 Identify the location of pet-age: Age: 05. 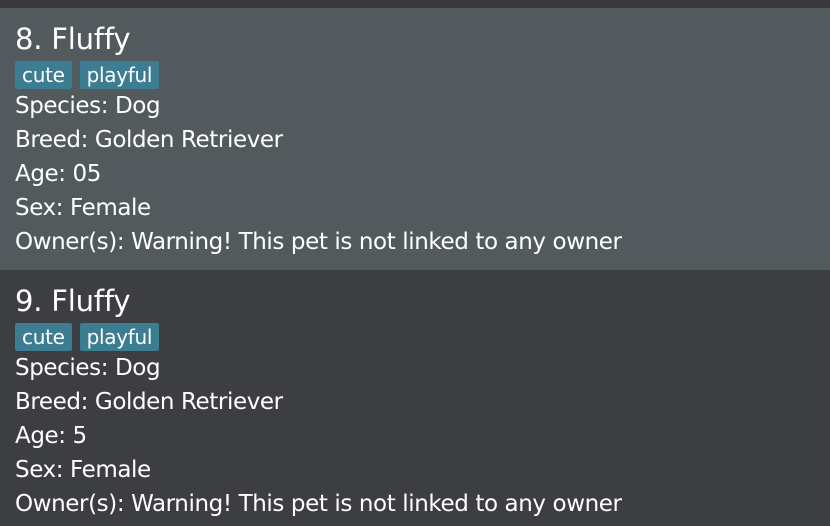
(58, 174).